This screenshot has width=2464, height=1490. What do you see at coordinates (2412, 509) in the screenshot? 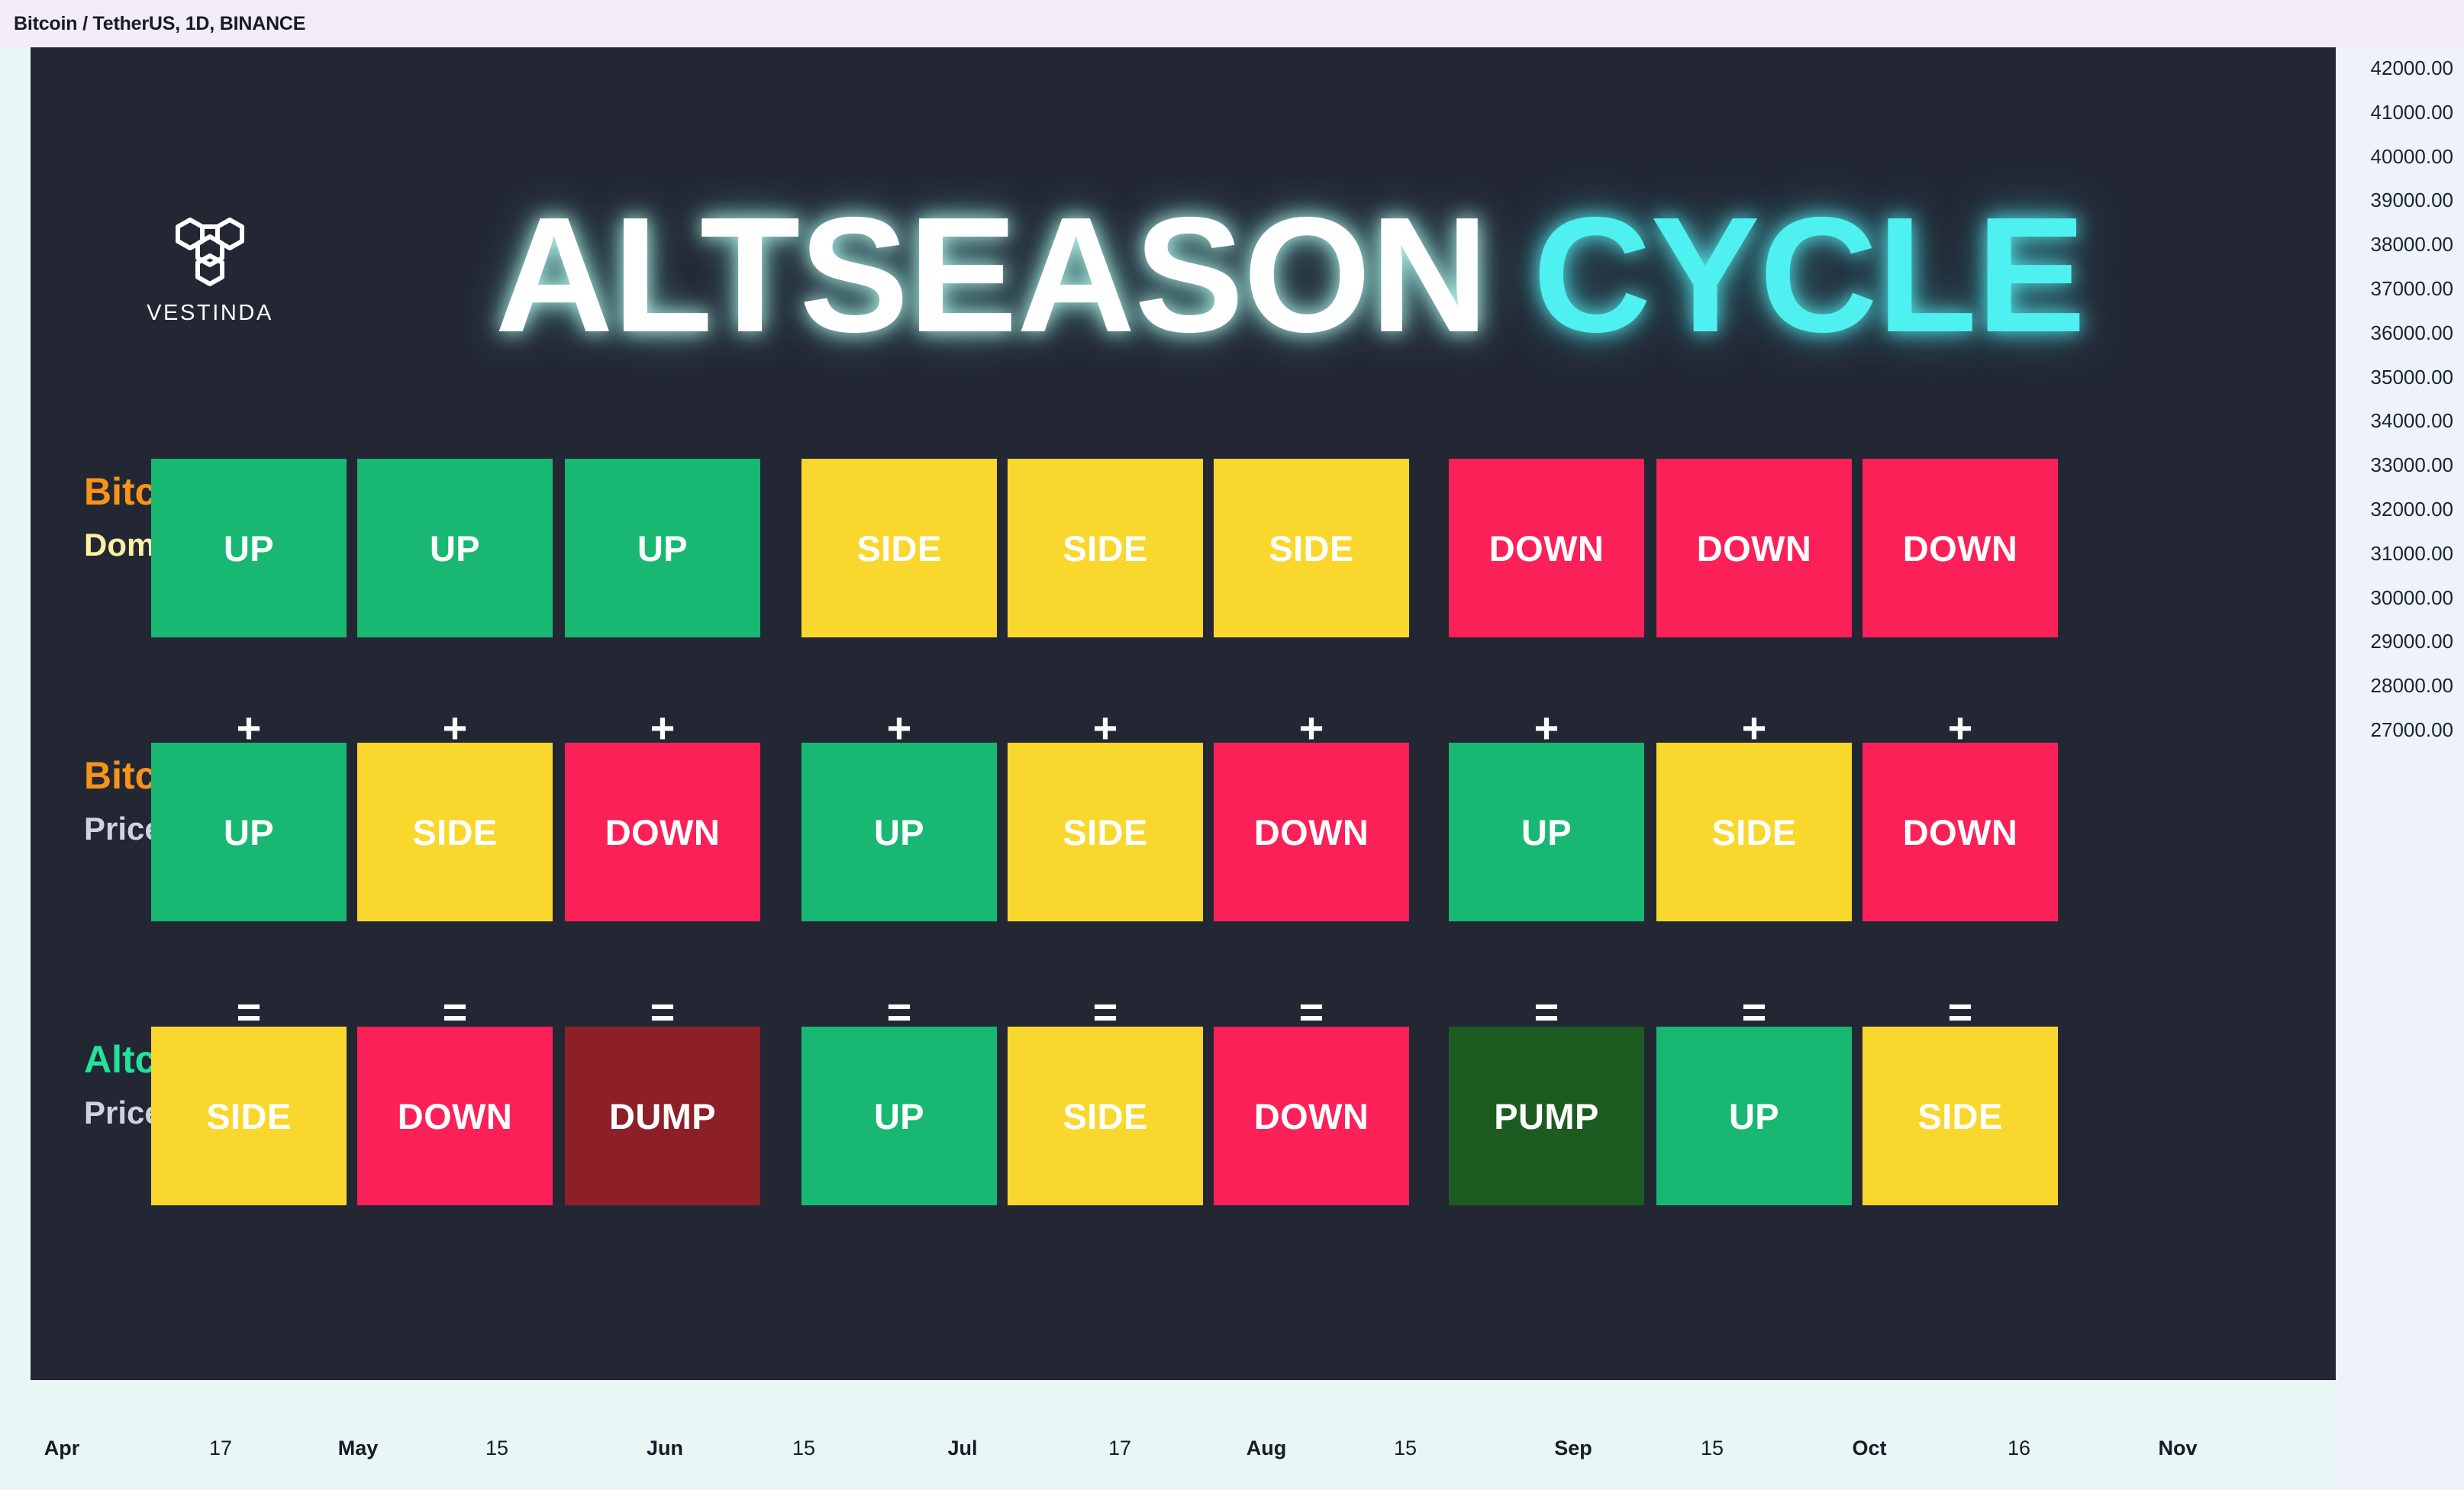
I see `price-axis-tick: 32000.00` at bounding box center [2412, 509].